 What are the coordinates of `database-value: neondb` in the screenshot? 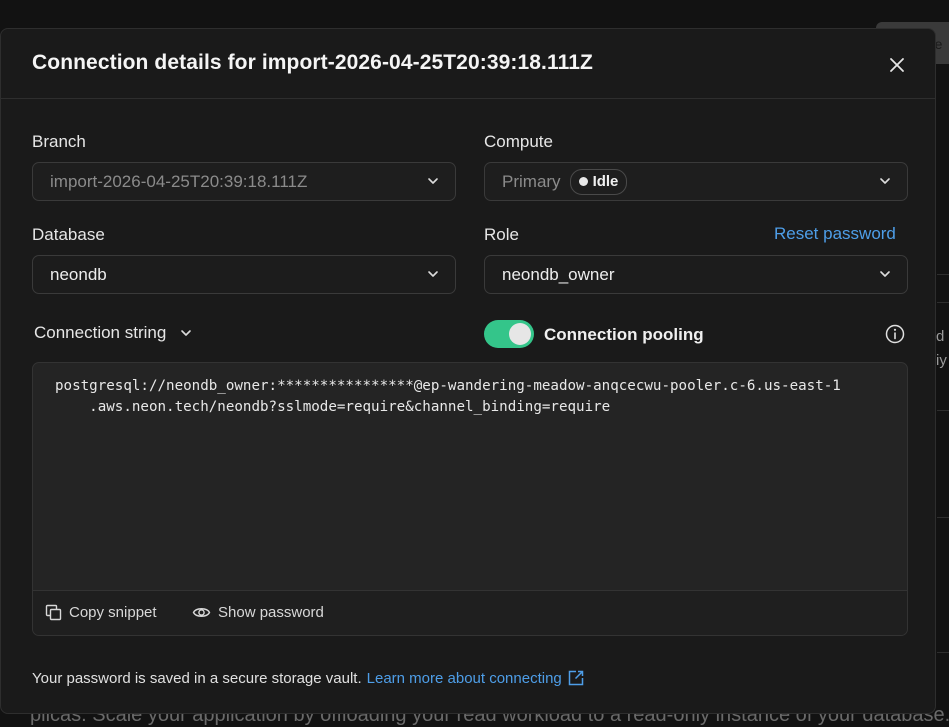 It's located at (78, 274).